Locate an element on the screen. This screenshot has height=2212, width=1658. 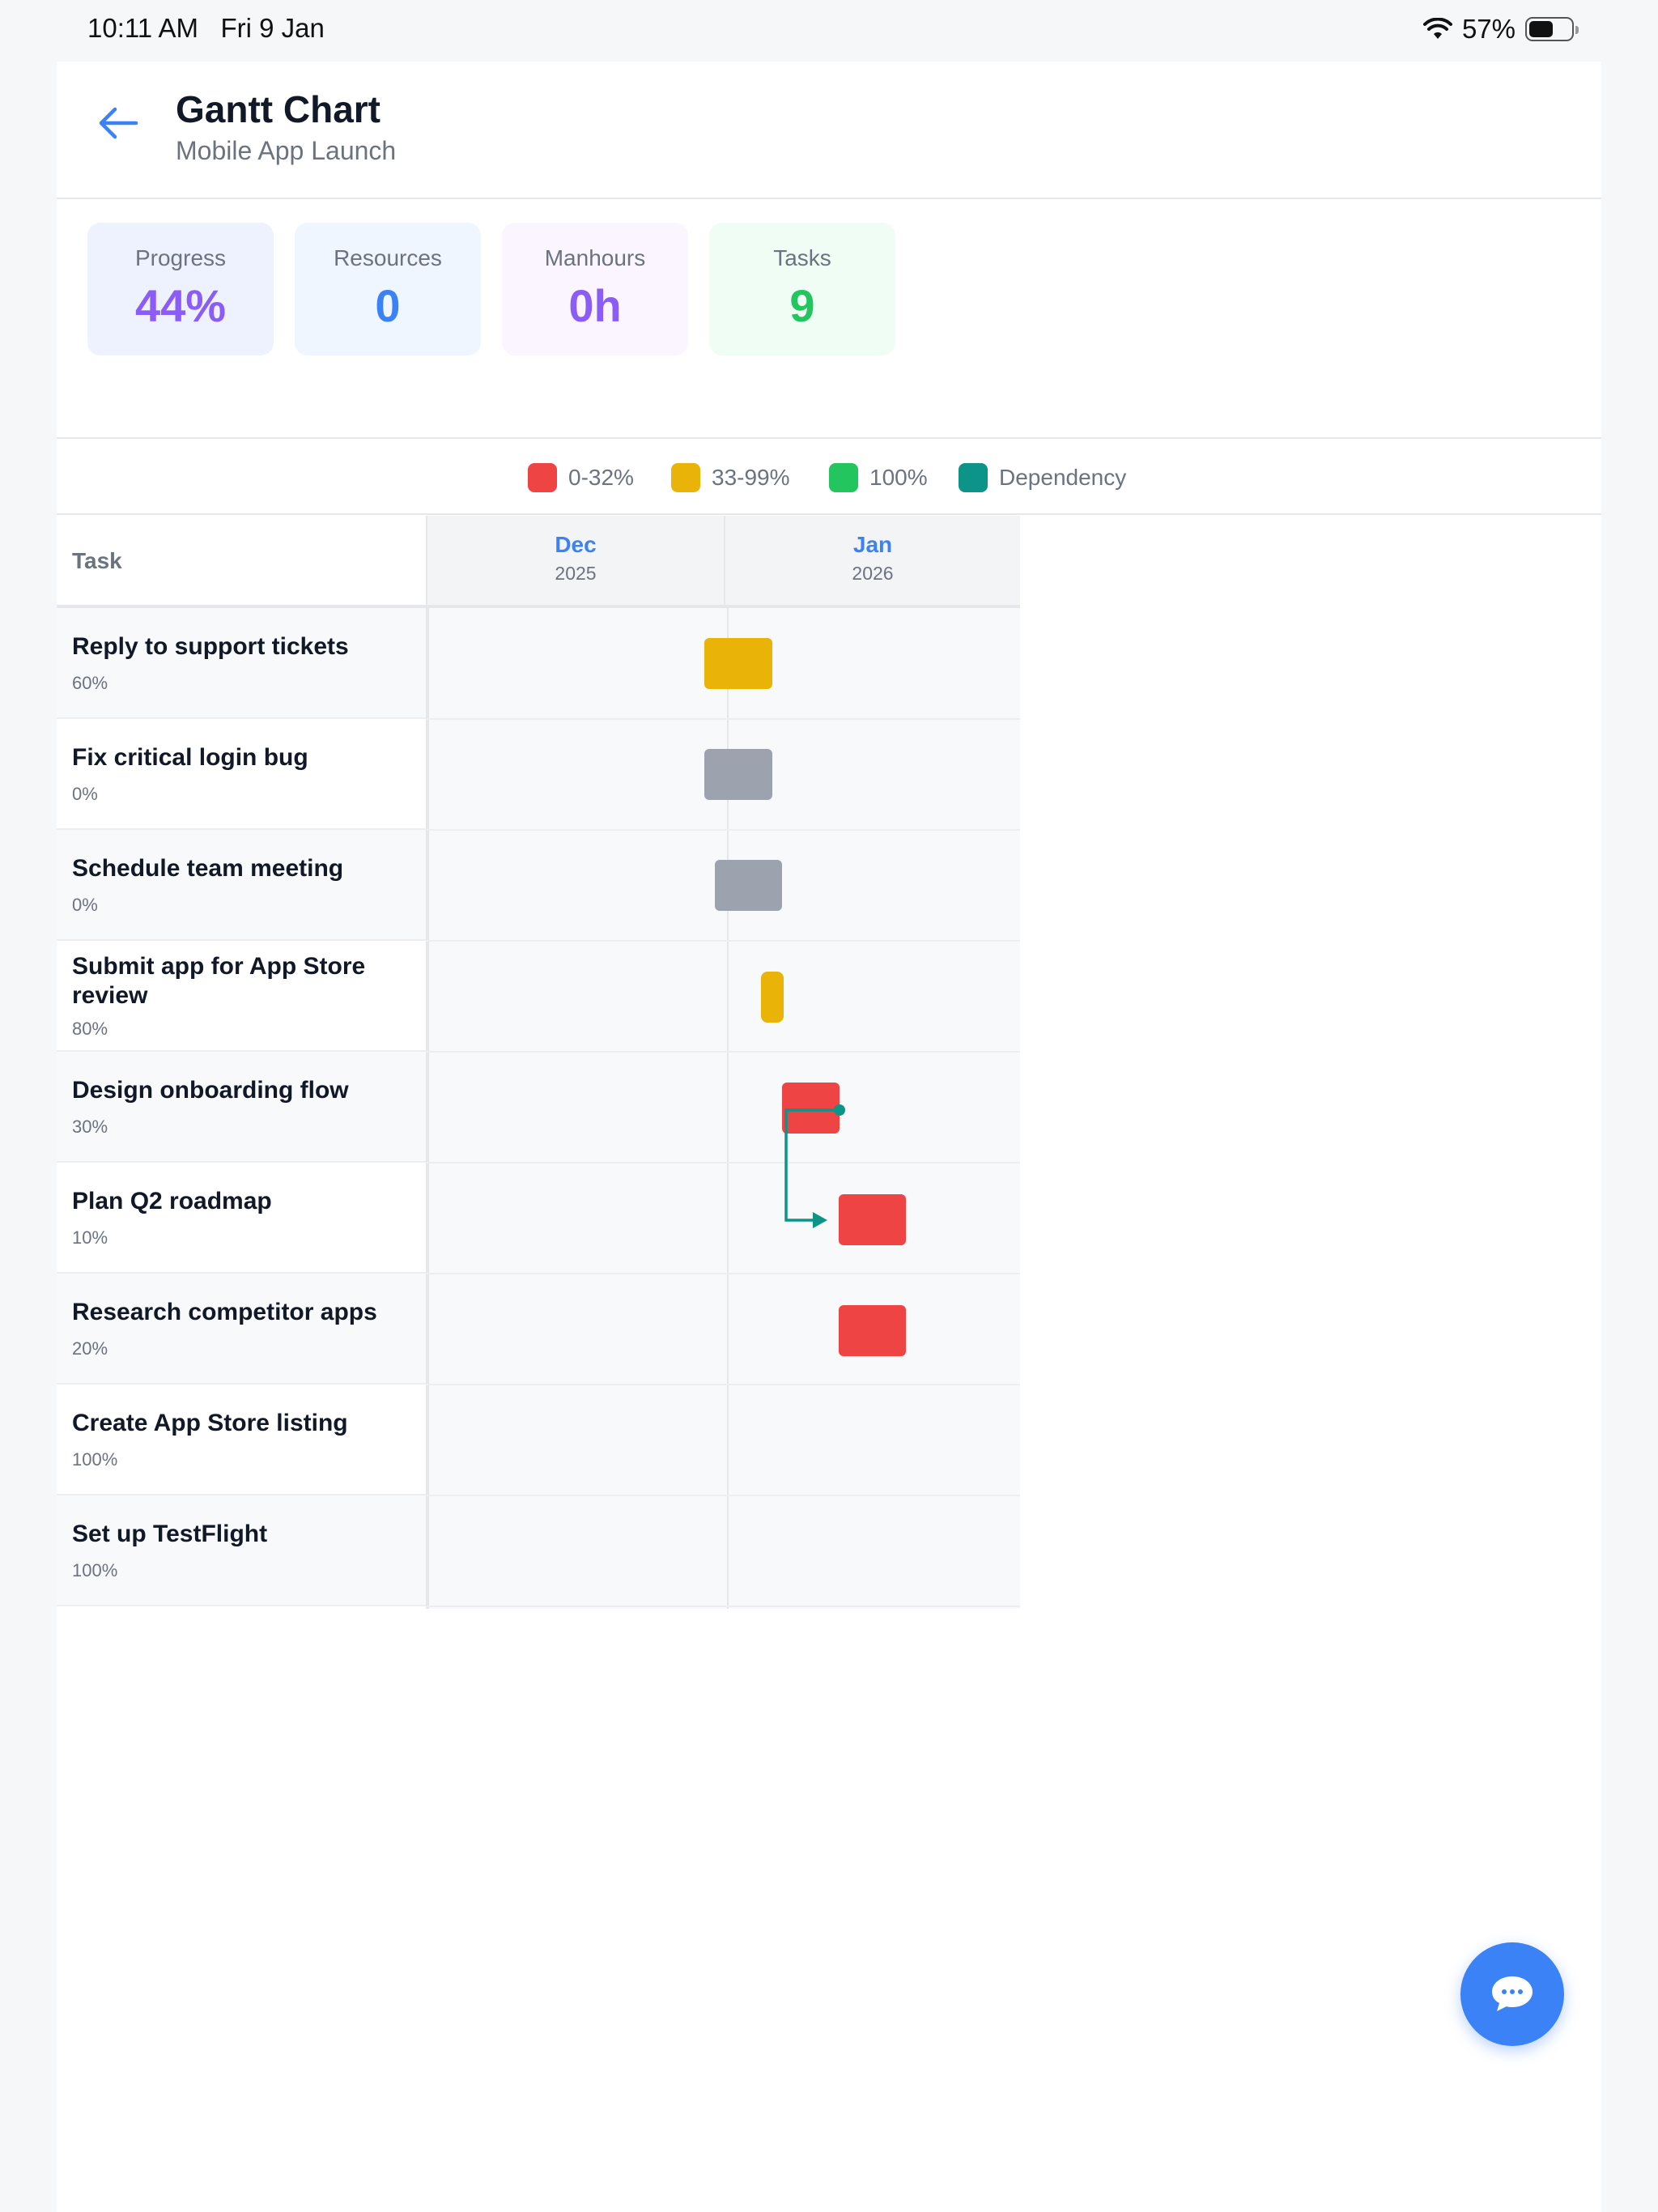
stat-value: 44% is located at coordinates (180, 305).